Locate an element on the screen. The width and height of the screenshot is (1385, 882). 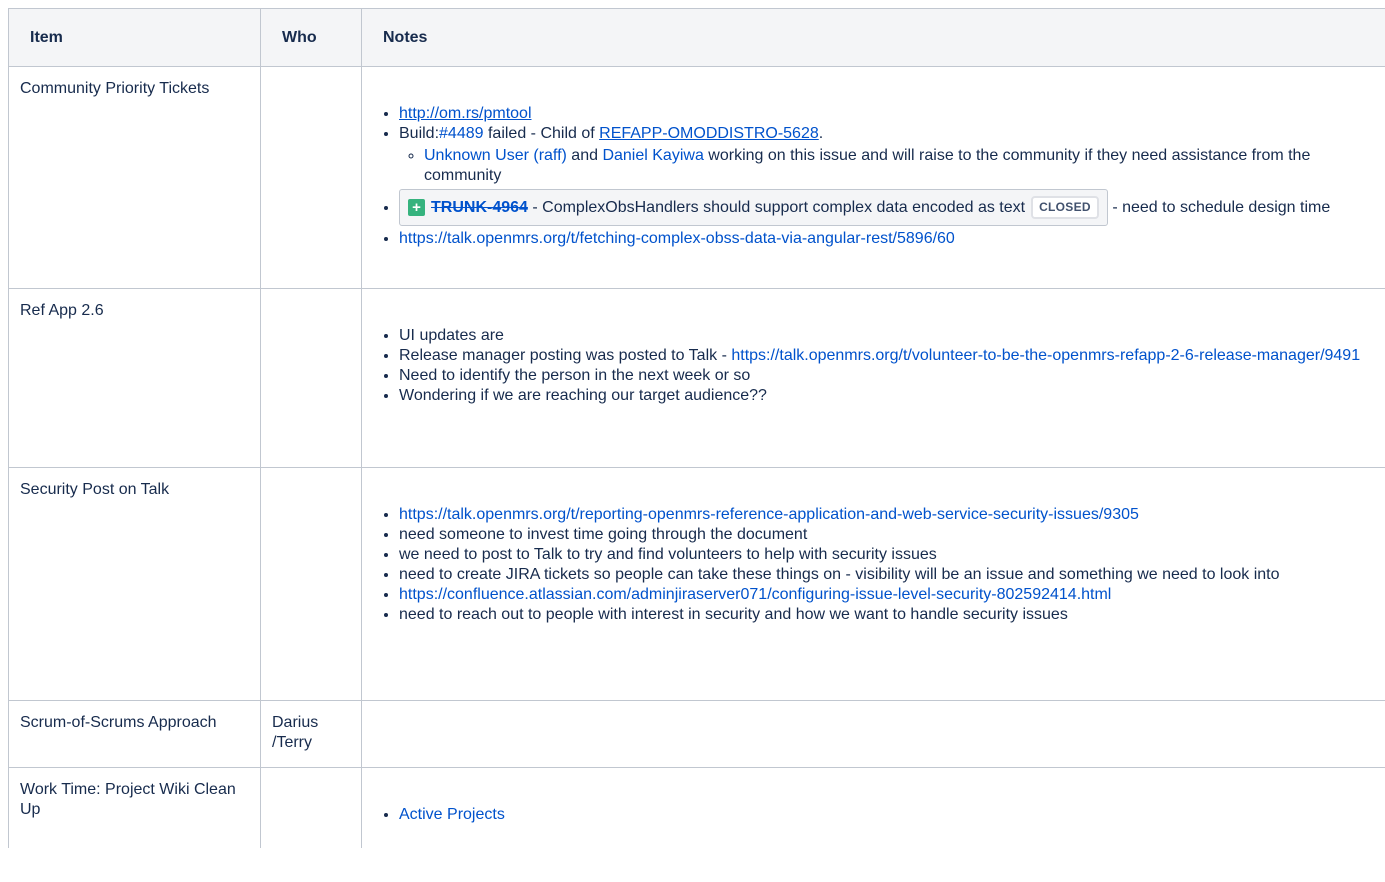
item-cell: Community Priority Tickets is located at coordinates (134, 177).